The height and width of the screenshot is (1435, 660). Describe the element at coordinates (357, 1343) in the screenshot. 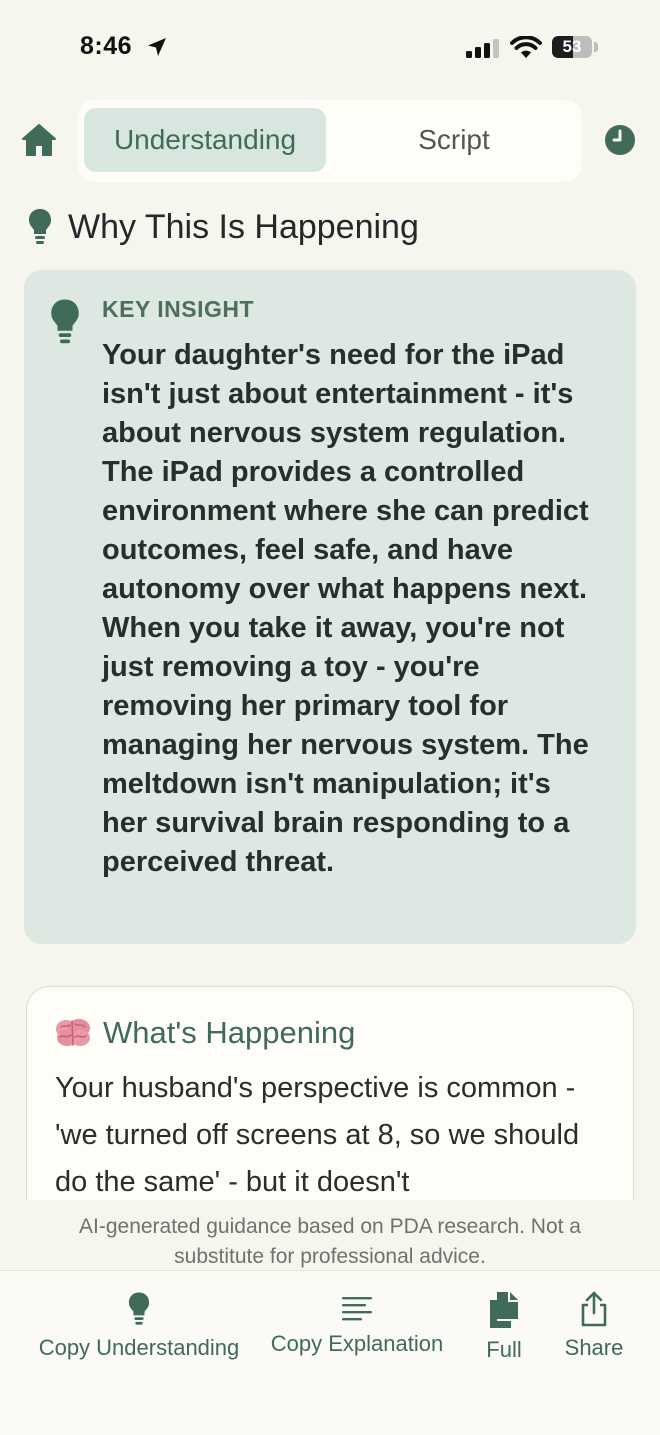

I see `copy-explanation-label: Copy Explanation` at that location.